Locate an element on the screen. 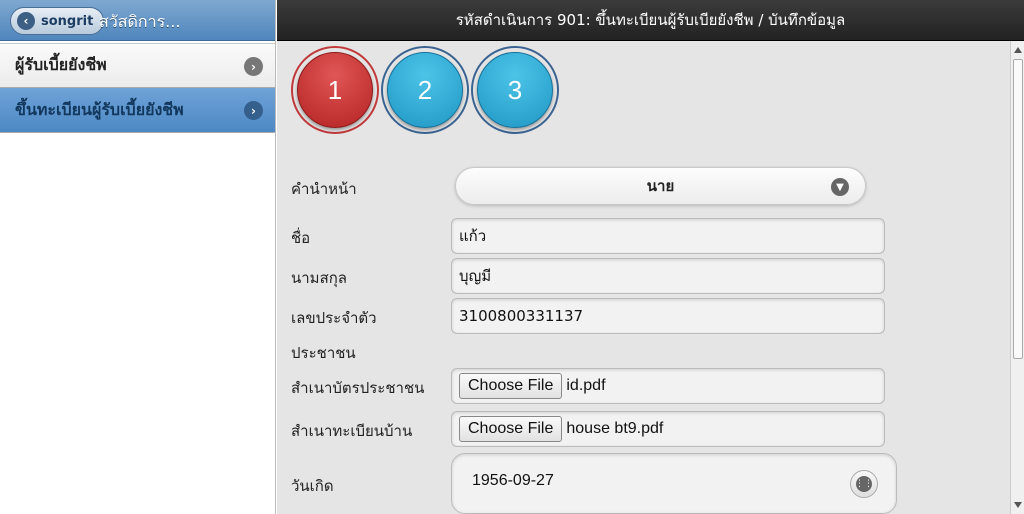  step-3: 3 is located at coordinates (515, 90).